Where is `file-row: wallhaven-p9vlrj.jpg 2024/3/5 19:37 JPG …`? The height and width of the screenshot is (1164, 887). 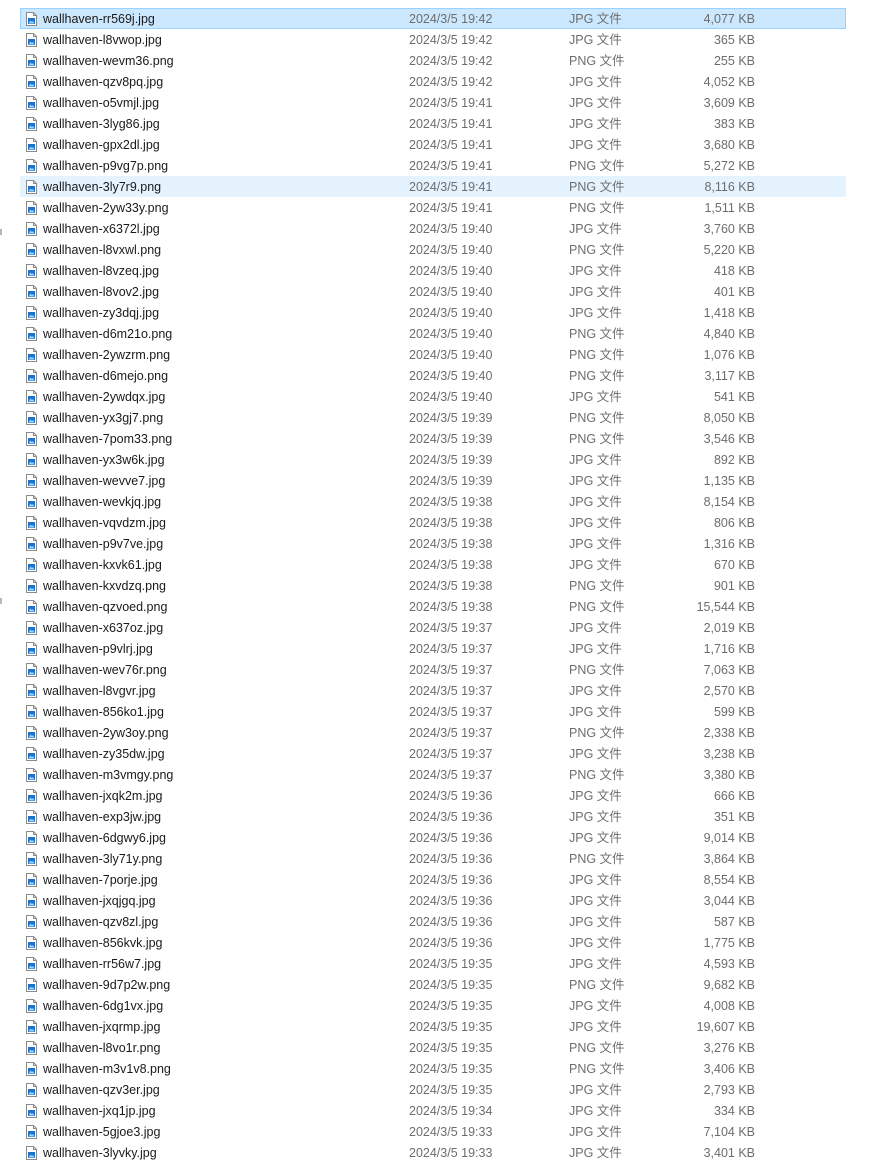
file-row: wallhaven-p9vlrj.jpg 2024/3/5 19:37 JPG … is located at coordinates (433, 648).